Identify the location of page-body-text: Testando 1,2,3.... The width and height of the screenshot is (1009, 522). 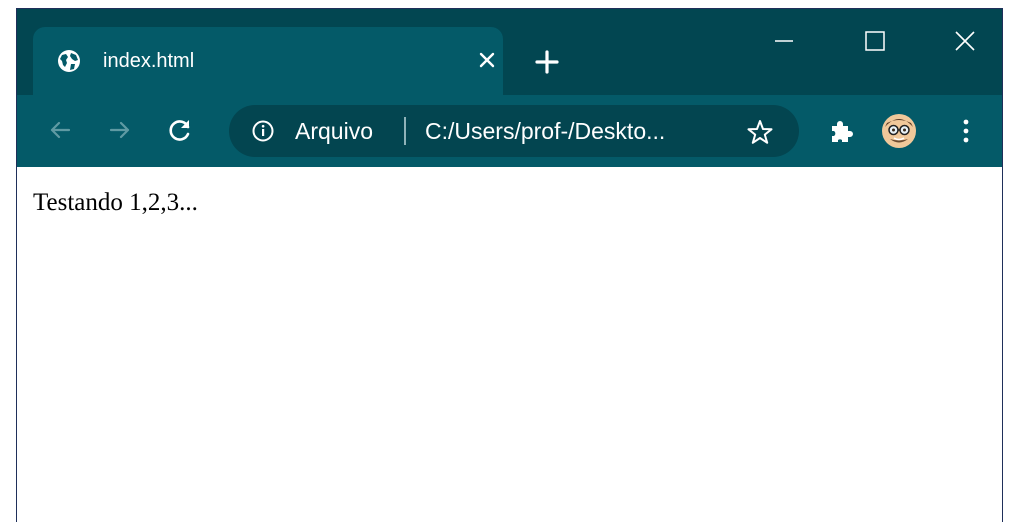
(115, 202).